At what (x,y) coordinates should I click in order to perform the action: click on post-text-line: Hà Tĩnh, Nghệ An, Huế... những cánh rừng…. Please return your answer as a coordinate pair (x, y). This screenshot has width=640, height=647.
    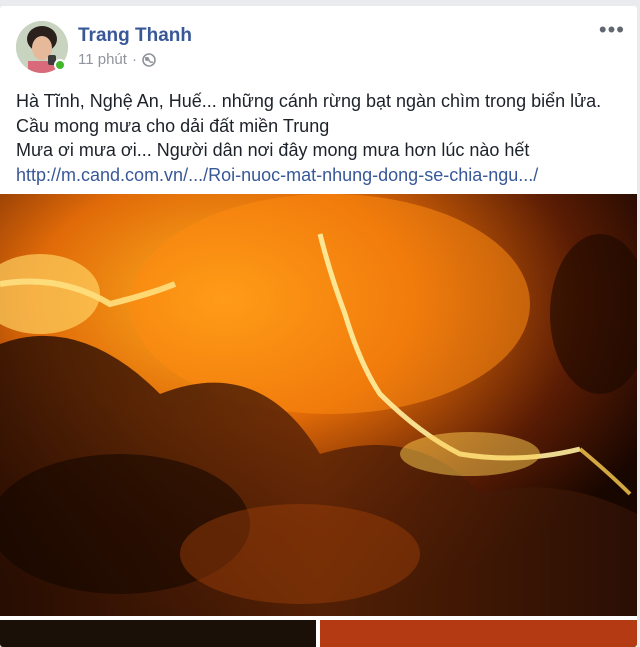
    Looking at the image, I should click on (309, 101).